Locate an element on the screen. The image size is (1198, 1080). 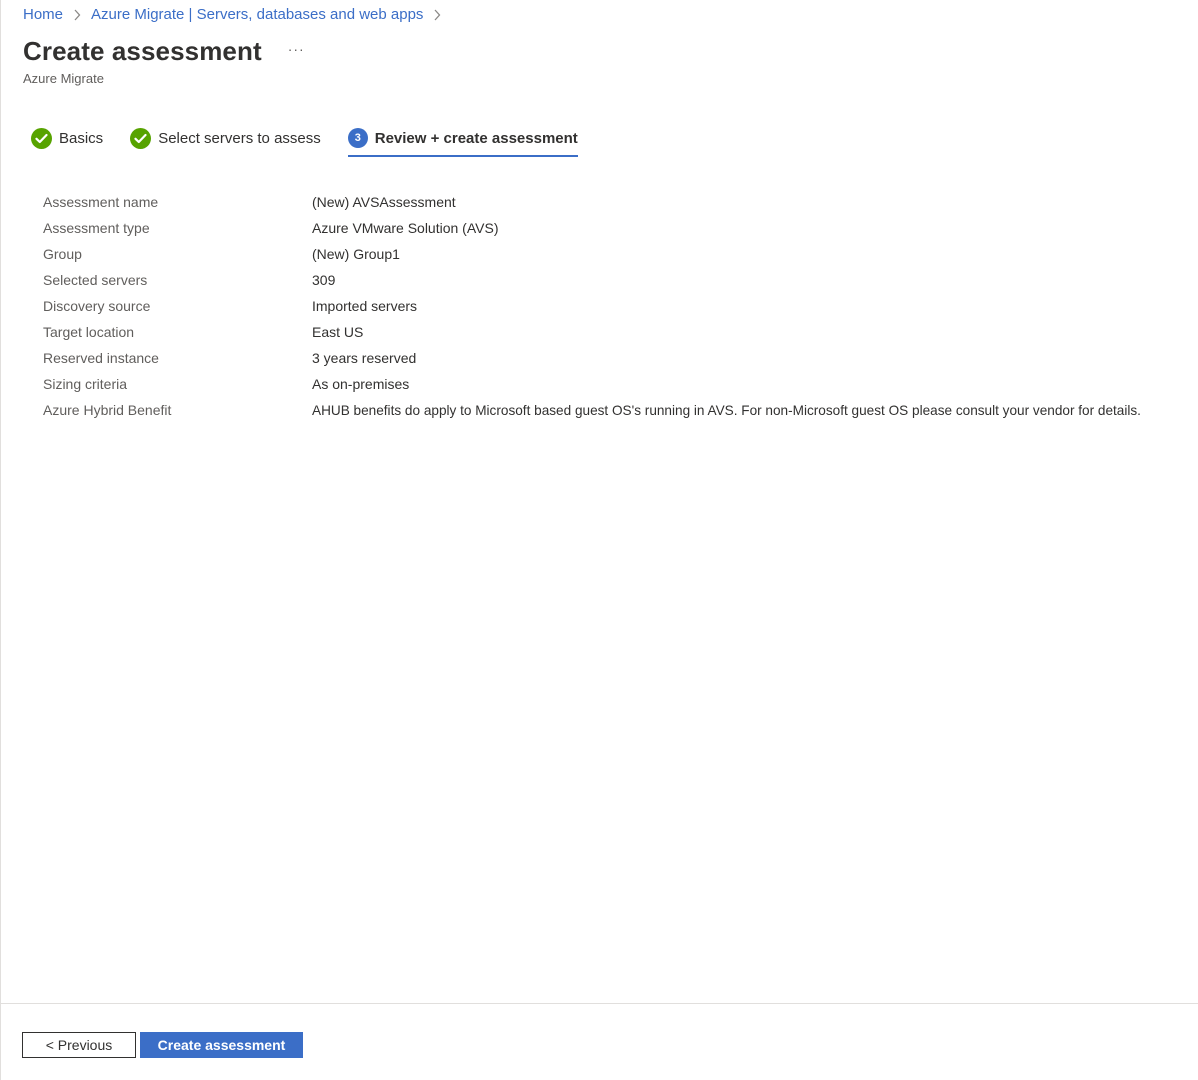
tab-select-servers: Select servers to assess is located at coordinates (225, 138).